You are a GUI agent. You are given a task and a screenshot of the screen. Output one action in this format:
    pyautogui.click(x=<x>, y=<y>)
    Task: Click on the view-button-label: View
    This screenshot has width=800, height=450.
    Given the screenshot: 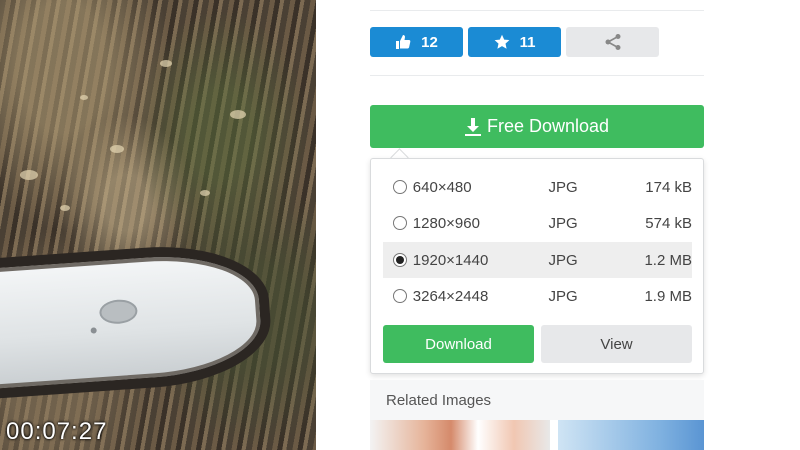 What is the action you would take?
    pyautogui.click(x=616, y=344)
    